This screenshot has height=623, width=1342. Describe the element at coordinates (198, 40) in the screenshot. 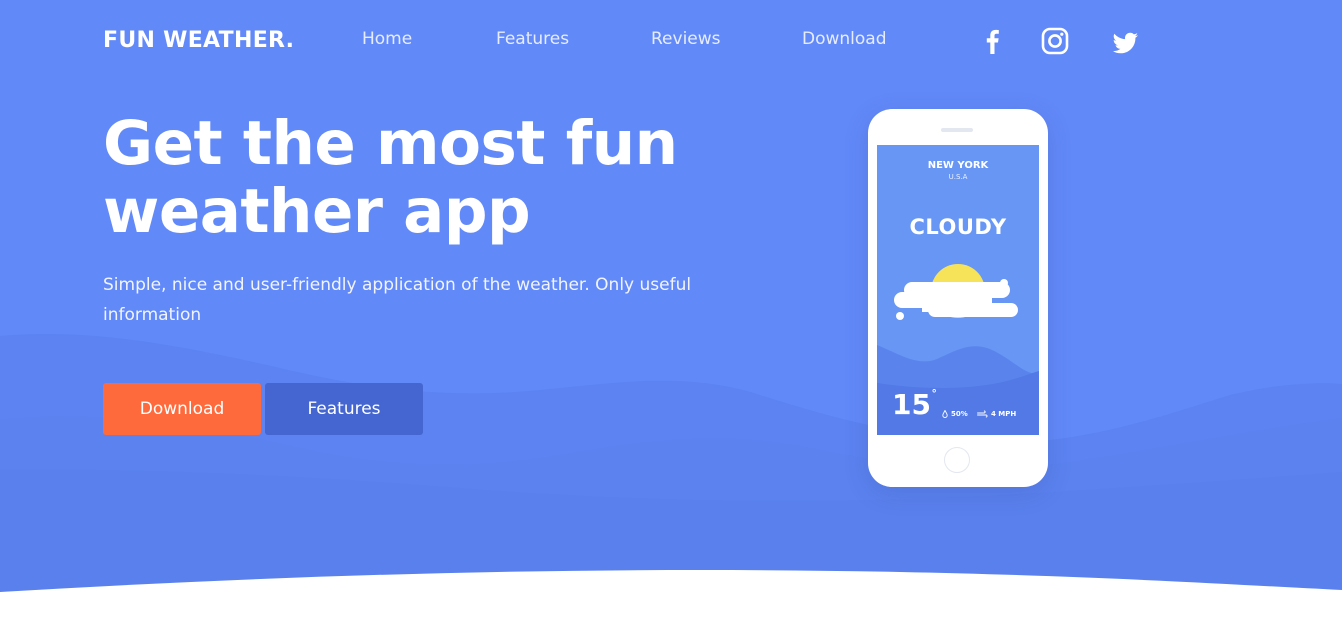

I see `logo: FUN WEATHER.` at that location.